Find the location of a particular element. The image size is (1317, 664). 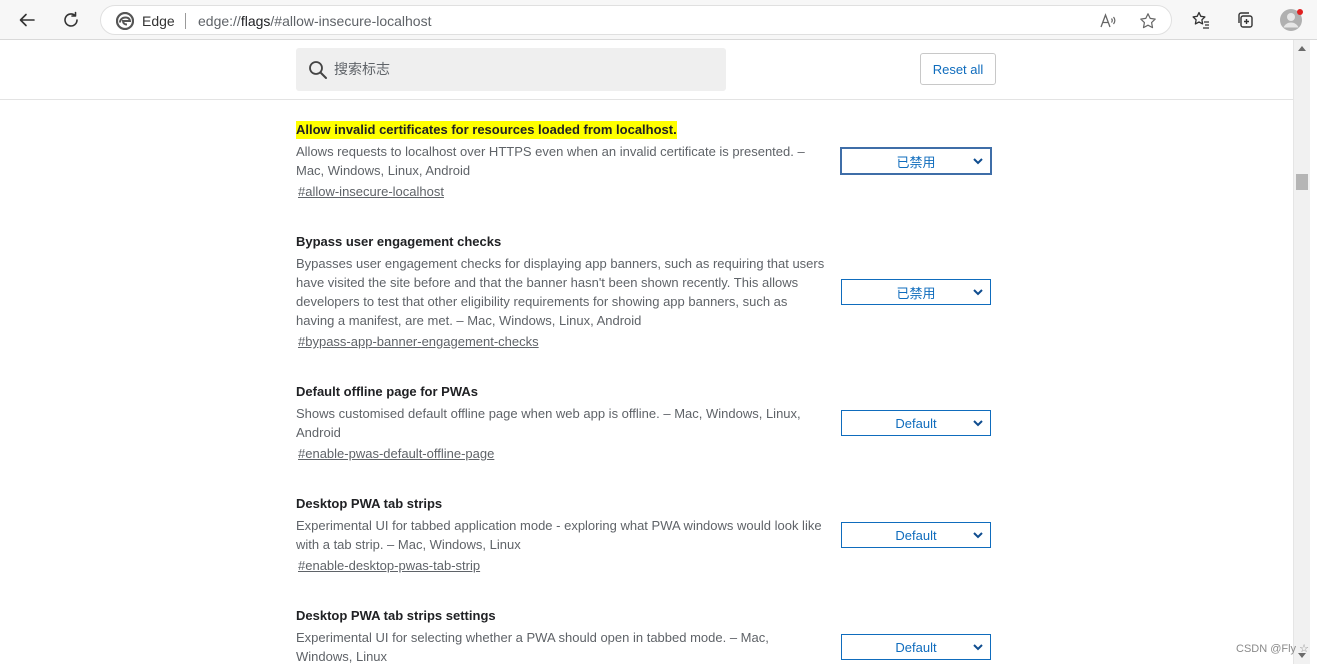

read-aloud-icon is located at coordinates (1108, 20).